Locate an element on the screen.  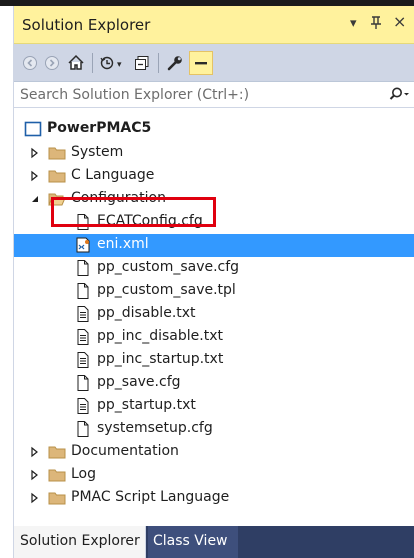
tree-item-label: pp_custom_save.cfg is located at coordinates (168, 267).